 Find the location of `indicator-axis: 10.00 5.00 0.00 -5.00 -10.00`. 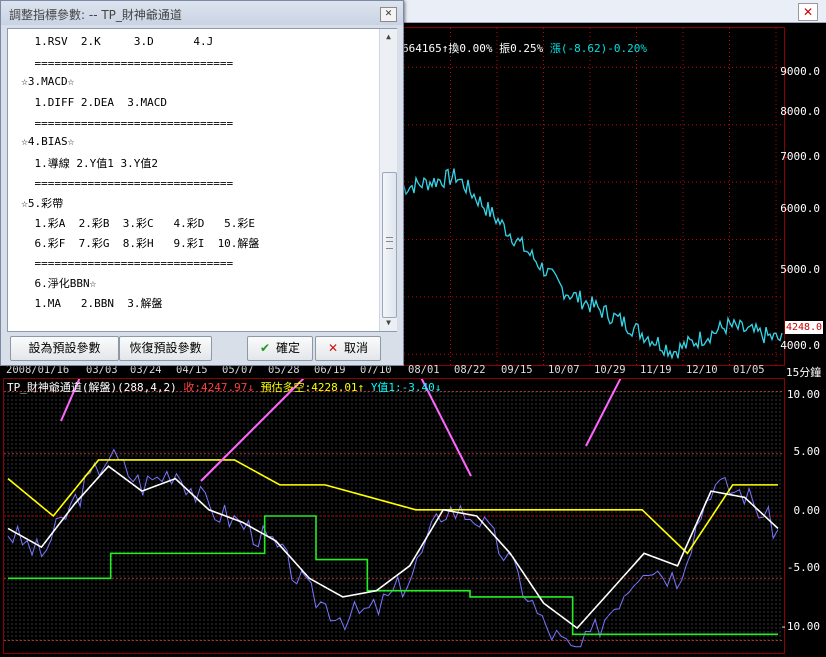

indicator-axis: 10.00 5.00 0.00 -5.00 -10.00 is located at coordinates (803, 515).